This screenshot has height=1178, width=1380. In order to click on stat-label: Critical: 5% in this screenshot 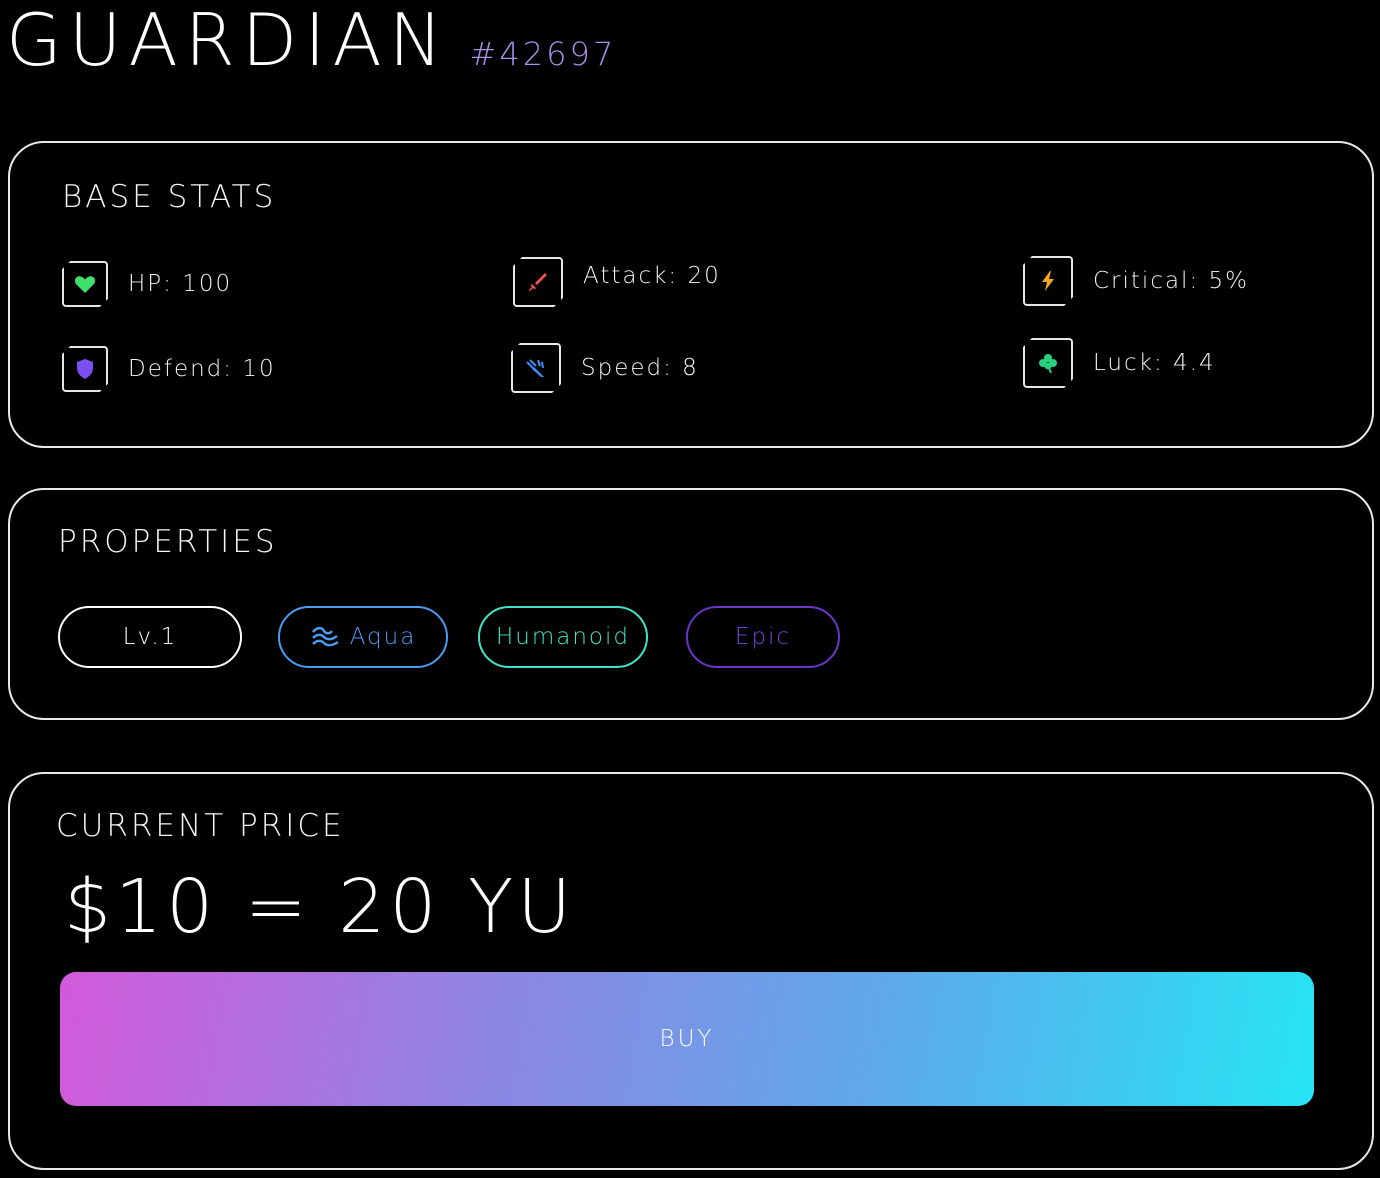, I will do `click(1171, 281)`.